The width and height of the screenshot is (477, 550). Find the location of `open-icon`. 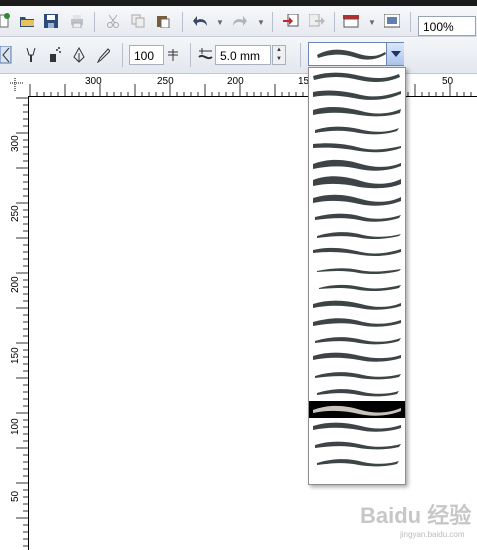

open-icon is located at coordinates (27, 21).